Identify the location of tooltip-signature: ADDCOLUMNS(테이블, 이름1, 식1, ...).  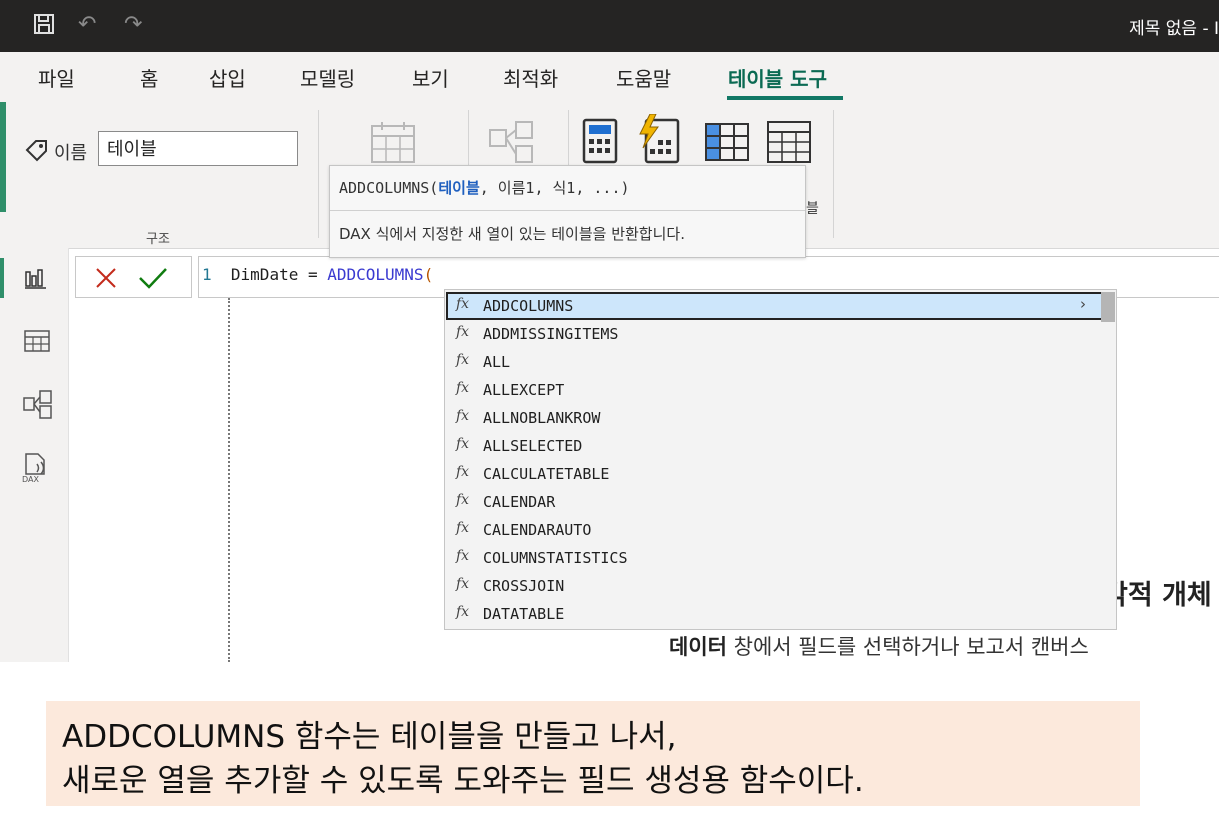
(484, 187).